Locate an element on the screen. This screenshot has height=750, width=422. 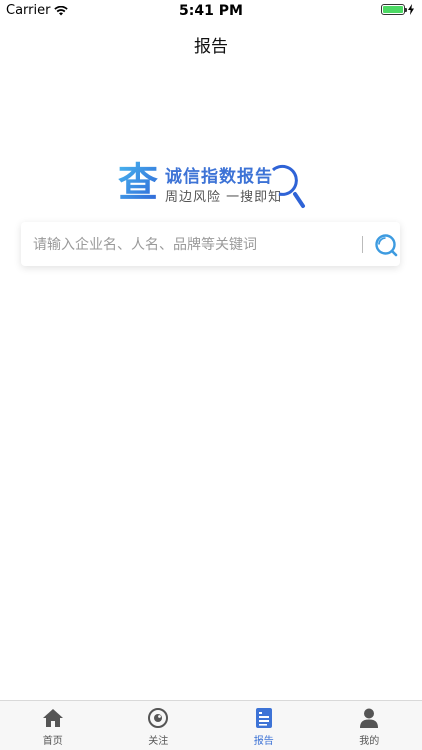
logo-title: 诚信指数报告 is located at coordinates (219, 177).